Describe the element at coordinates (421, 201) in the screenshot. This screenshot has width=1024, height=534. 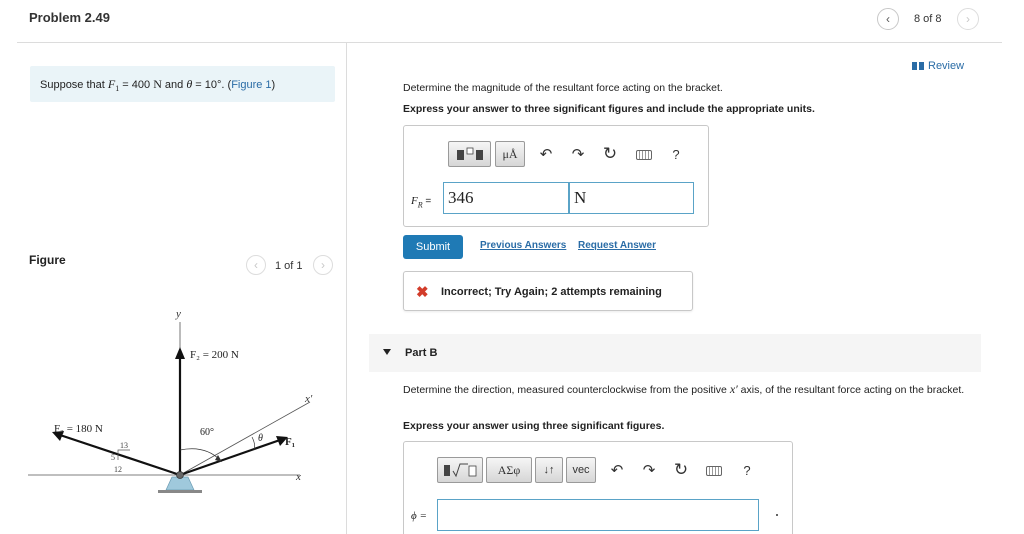
I see `fr-label: FR =` at that location.